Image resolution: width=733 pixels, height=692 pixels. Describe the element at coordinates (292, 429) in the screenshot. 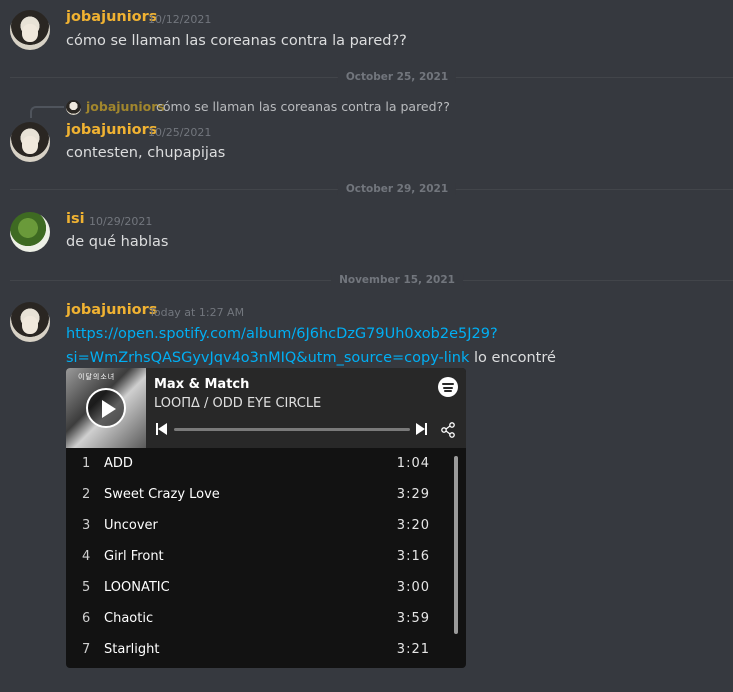

I see `progress-bar` at that location.